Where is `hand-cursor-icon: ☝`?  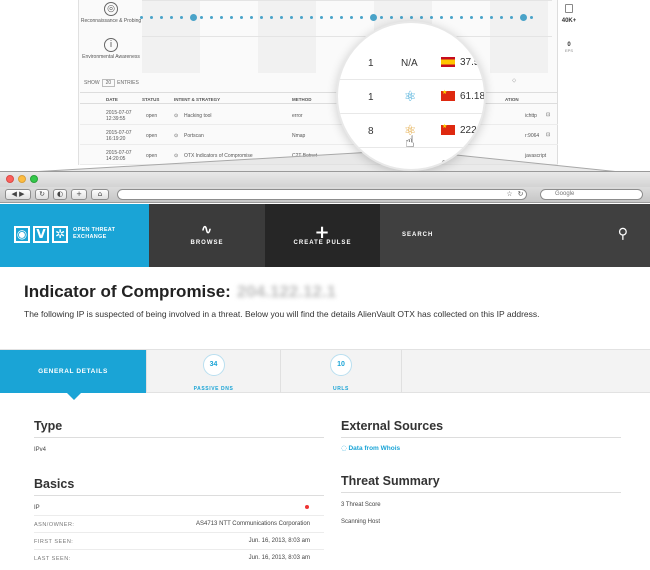 hand-cursor-icon: ☝ is located at coordinates (410, 141).